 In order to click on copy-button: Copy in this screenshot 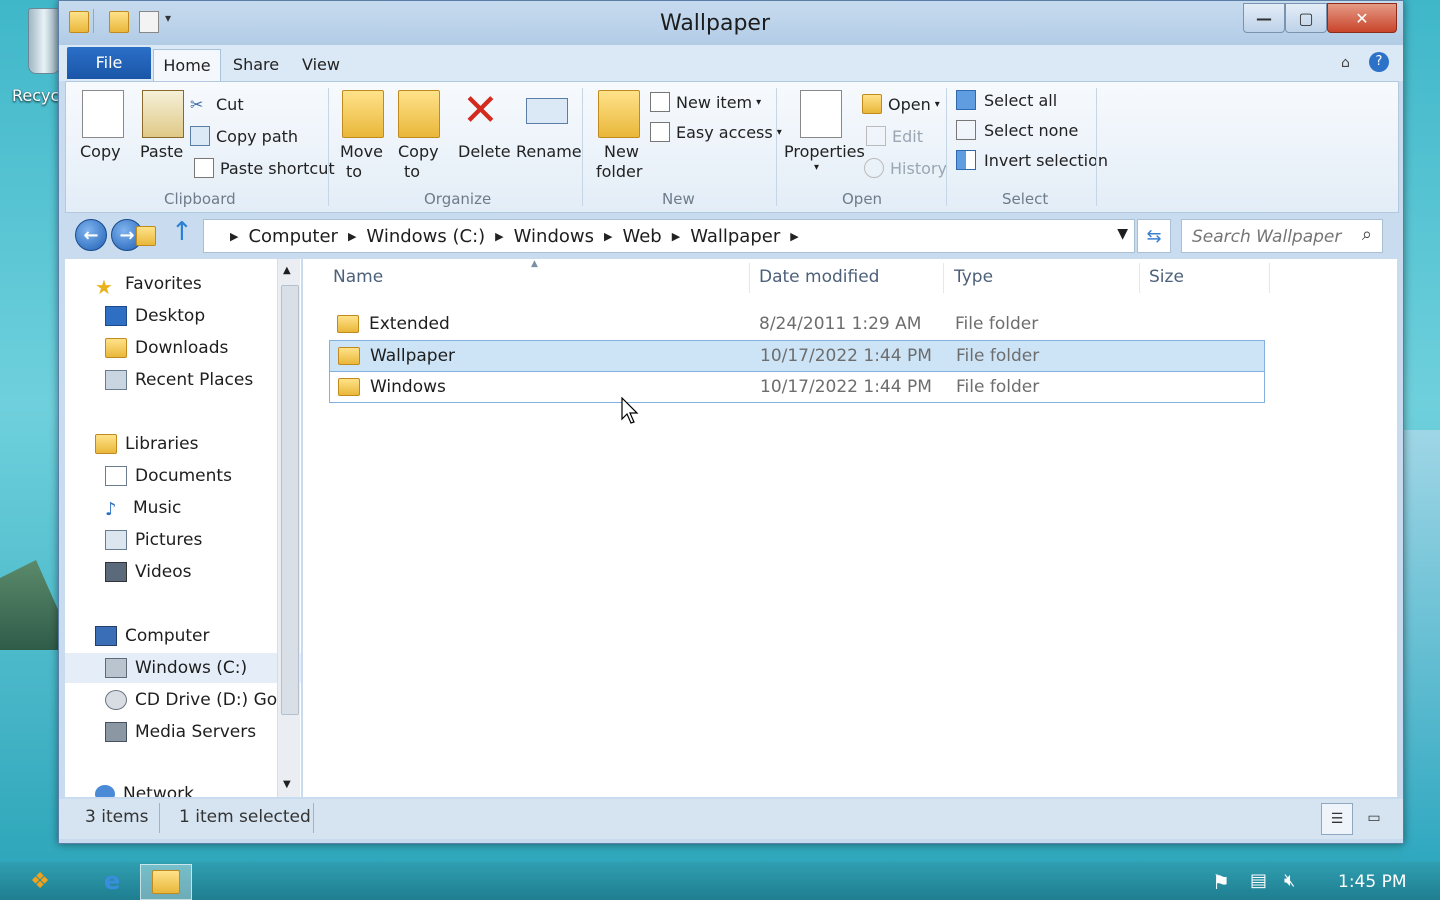, I will do `click(101, 126)`.